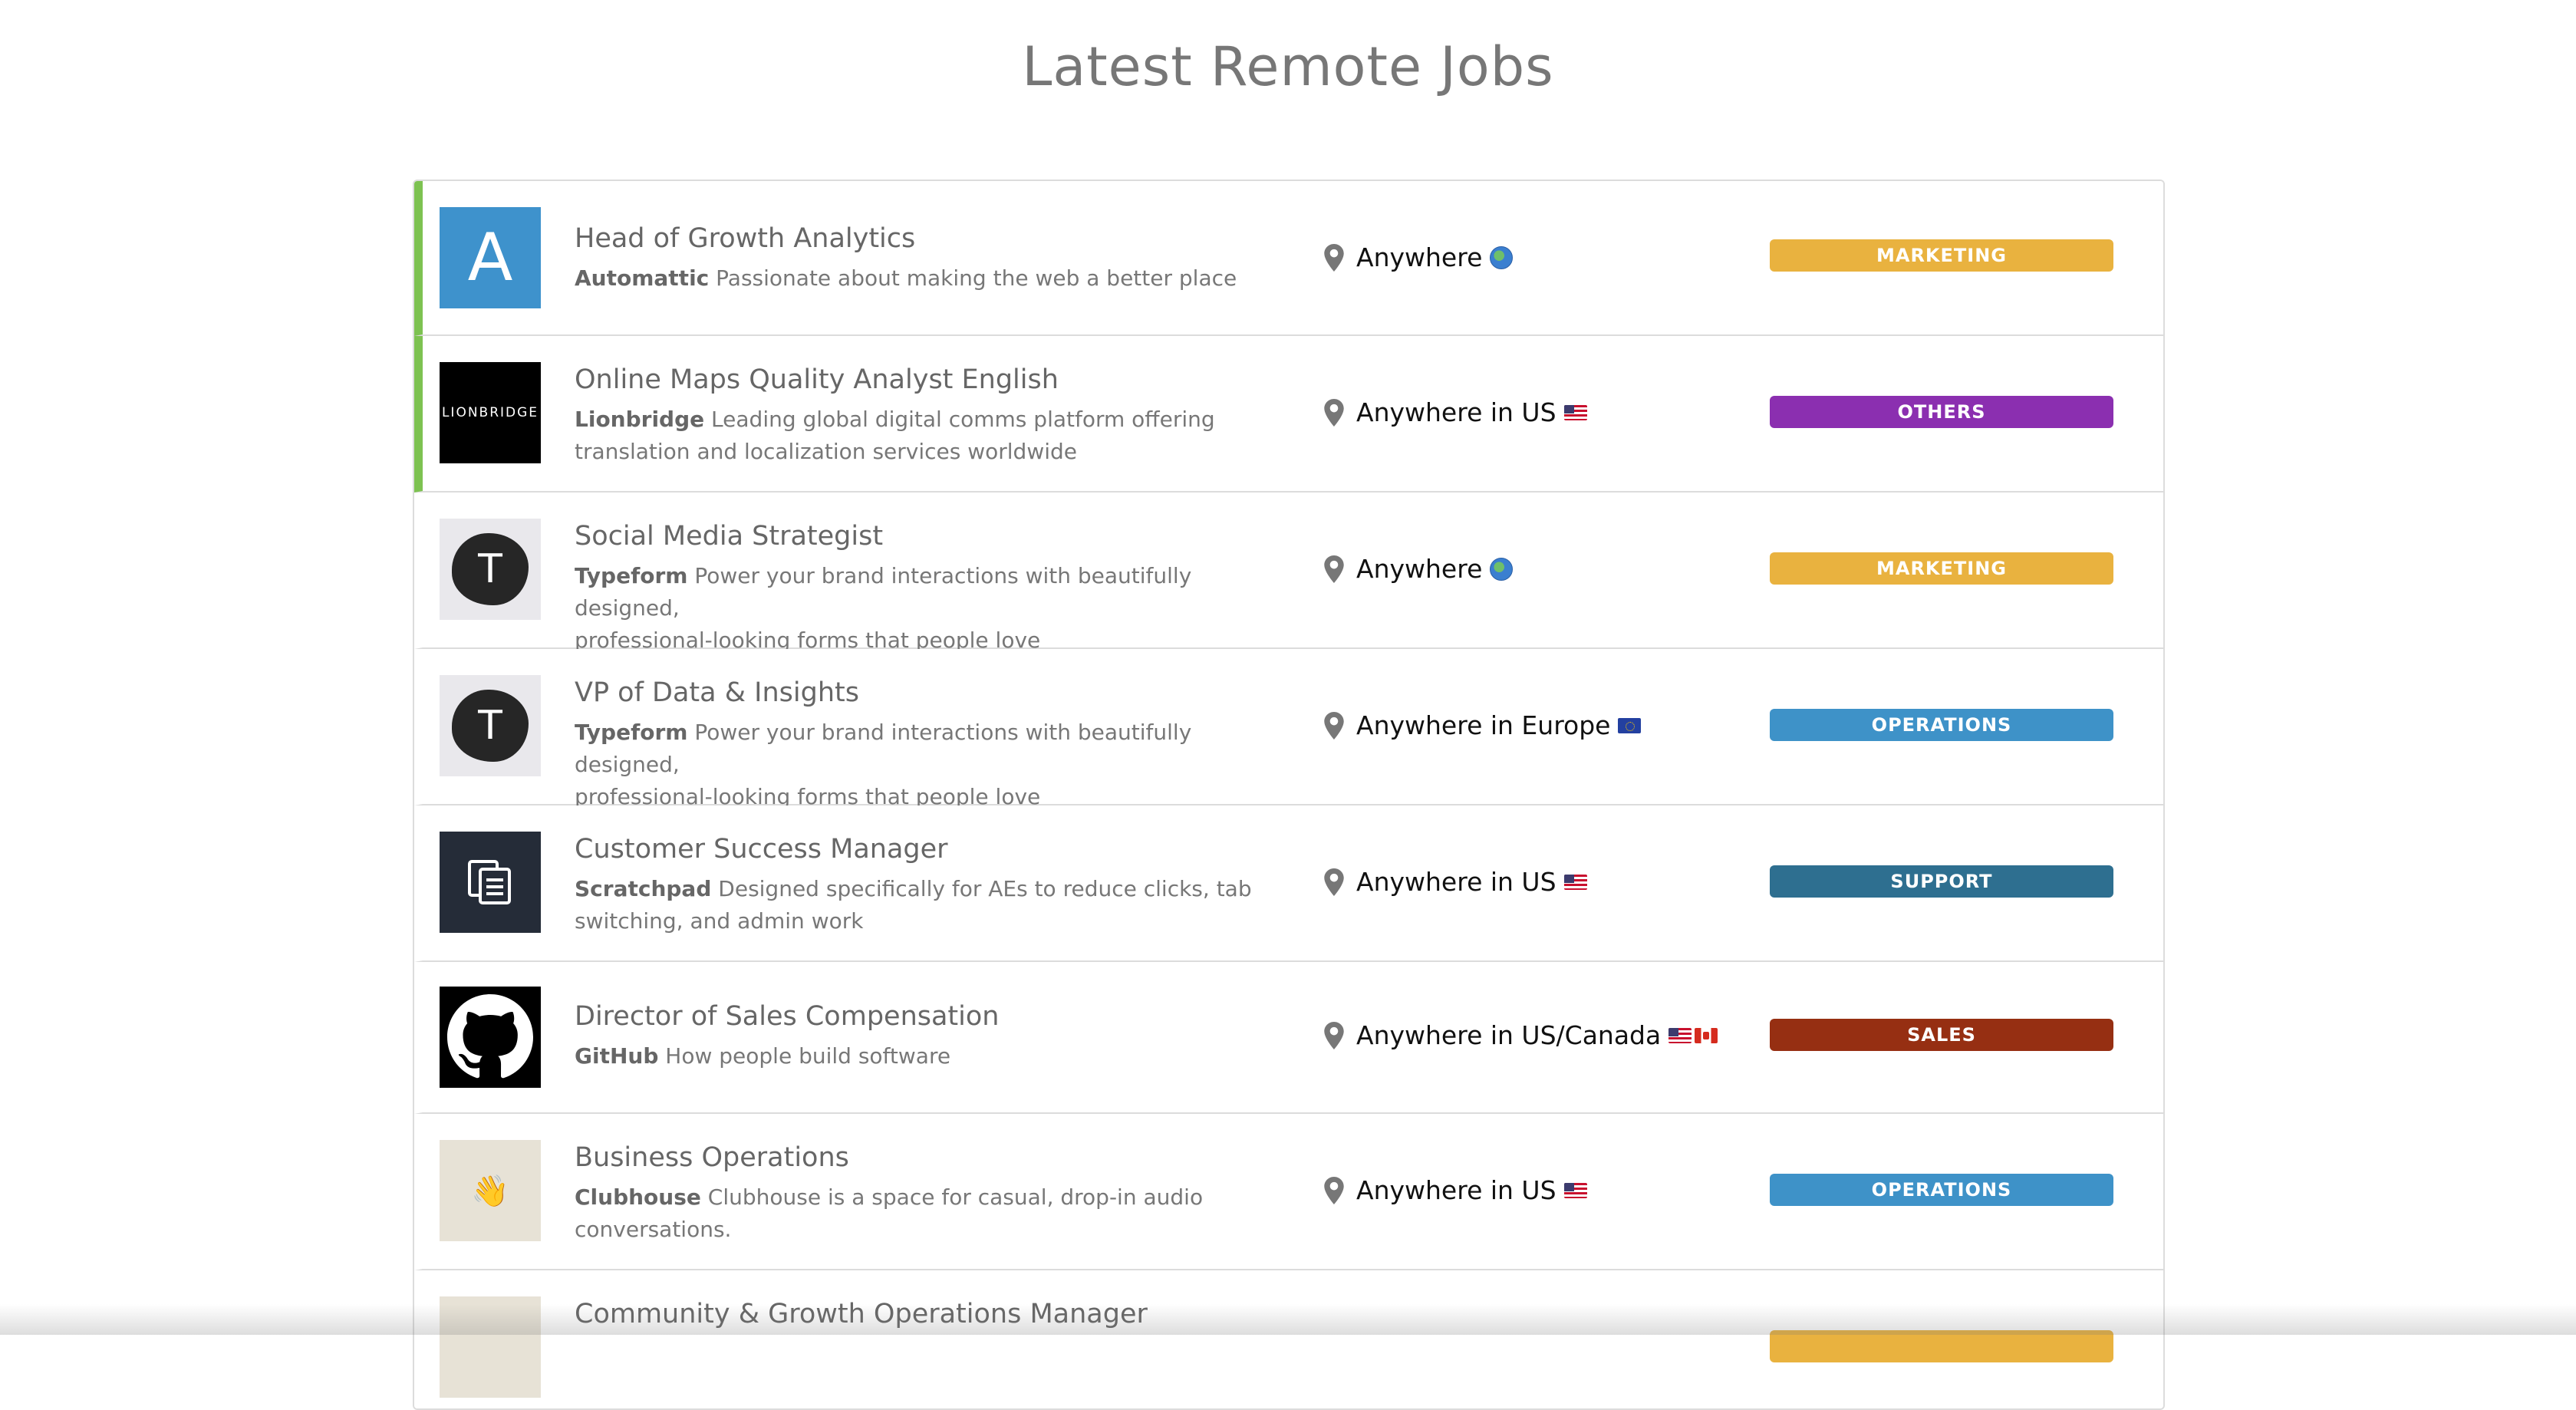  I want to click on automattic-logo: A, so click(490, 257).